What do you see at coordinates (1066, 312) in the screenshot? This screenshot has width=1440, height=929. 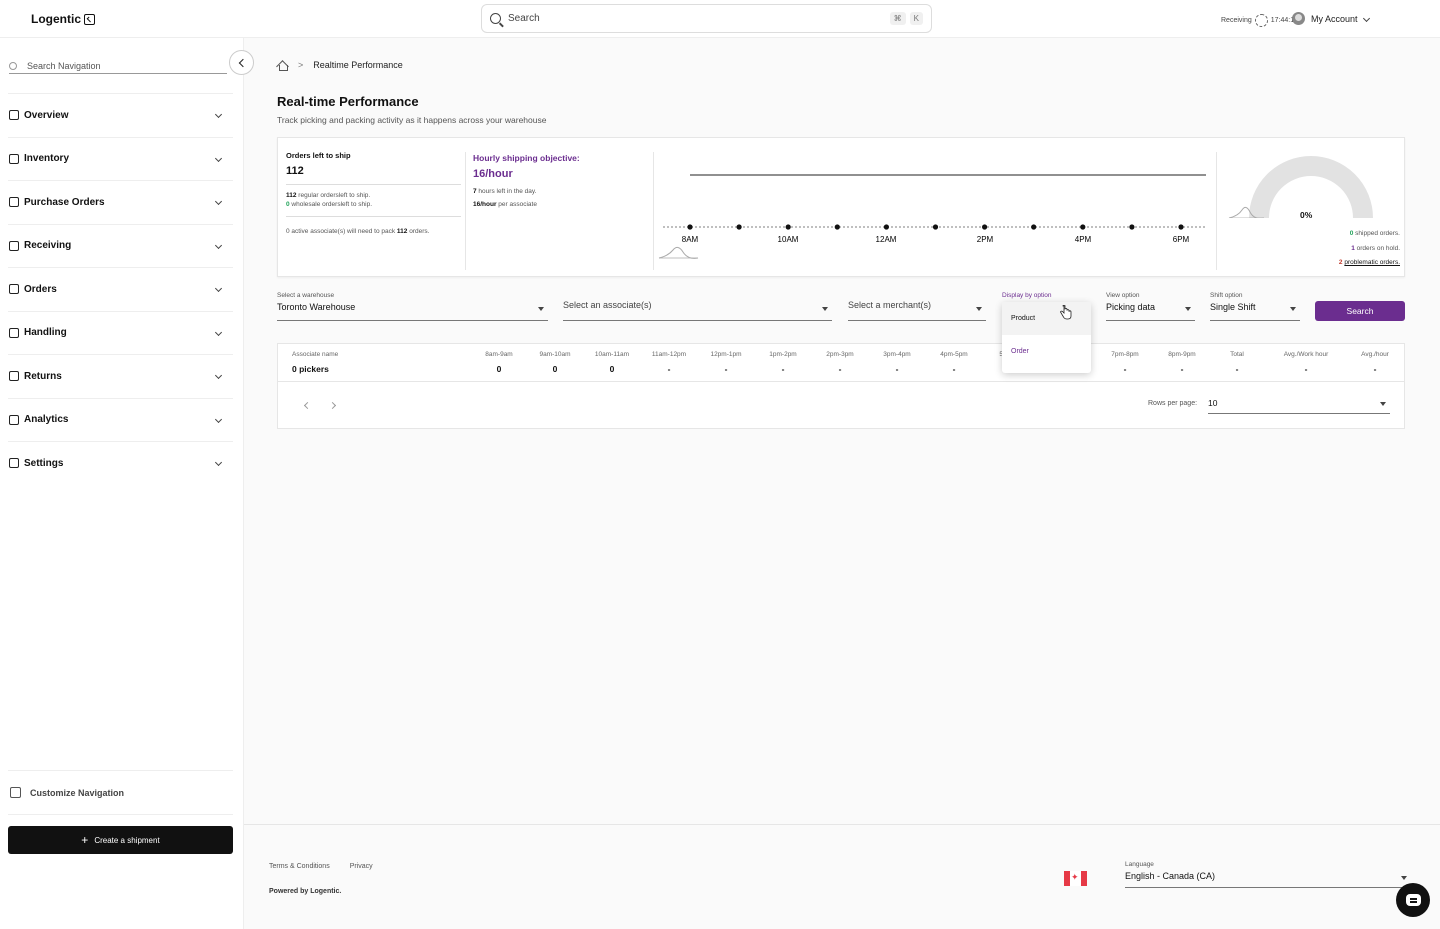 I see `hand-cursor-icon` at bounding box center [1066, 312].